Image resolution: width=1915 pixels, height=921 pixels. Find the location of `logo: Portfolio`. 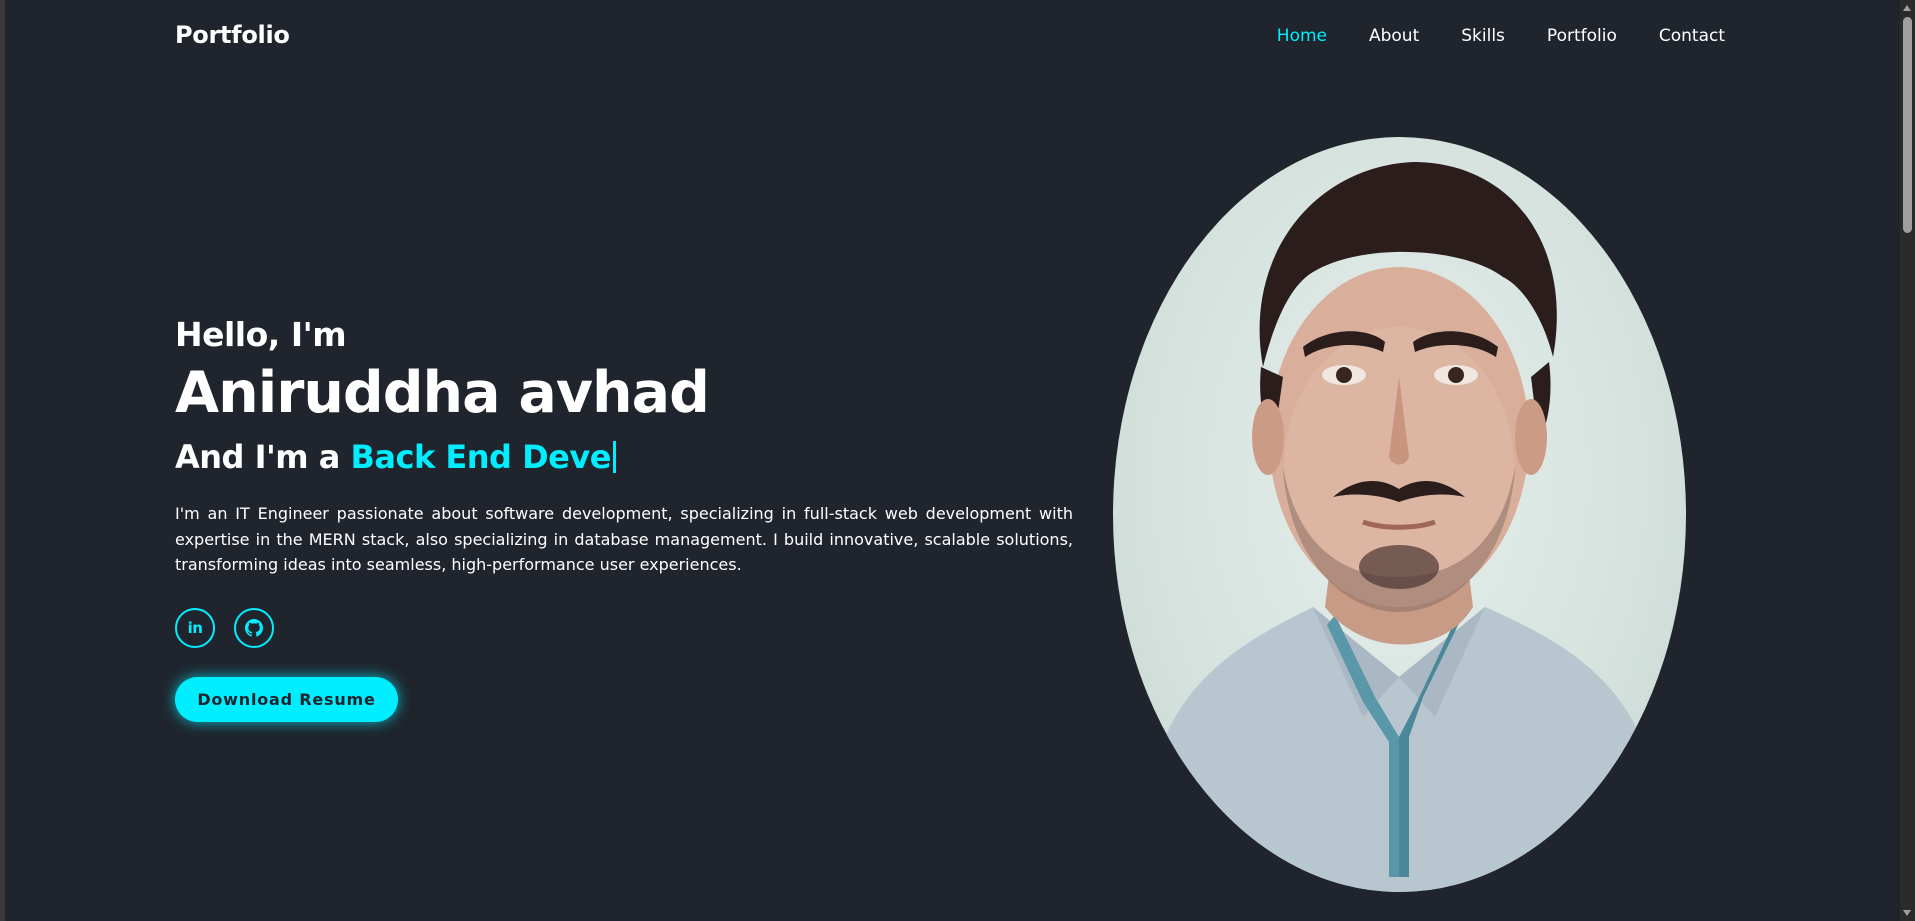

logo: Portfolio is located at coordinates (232, 35).